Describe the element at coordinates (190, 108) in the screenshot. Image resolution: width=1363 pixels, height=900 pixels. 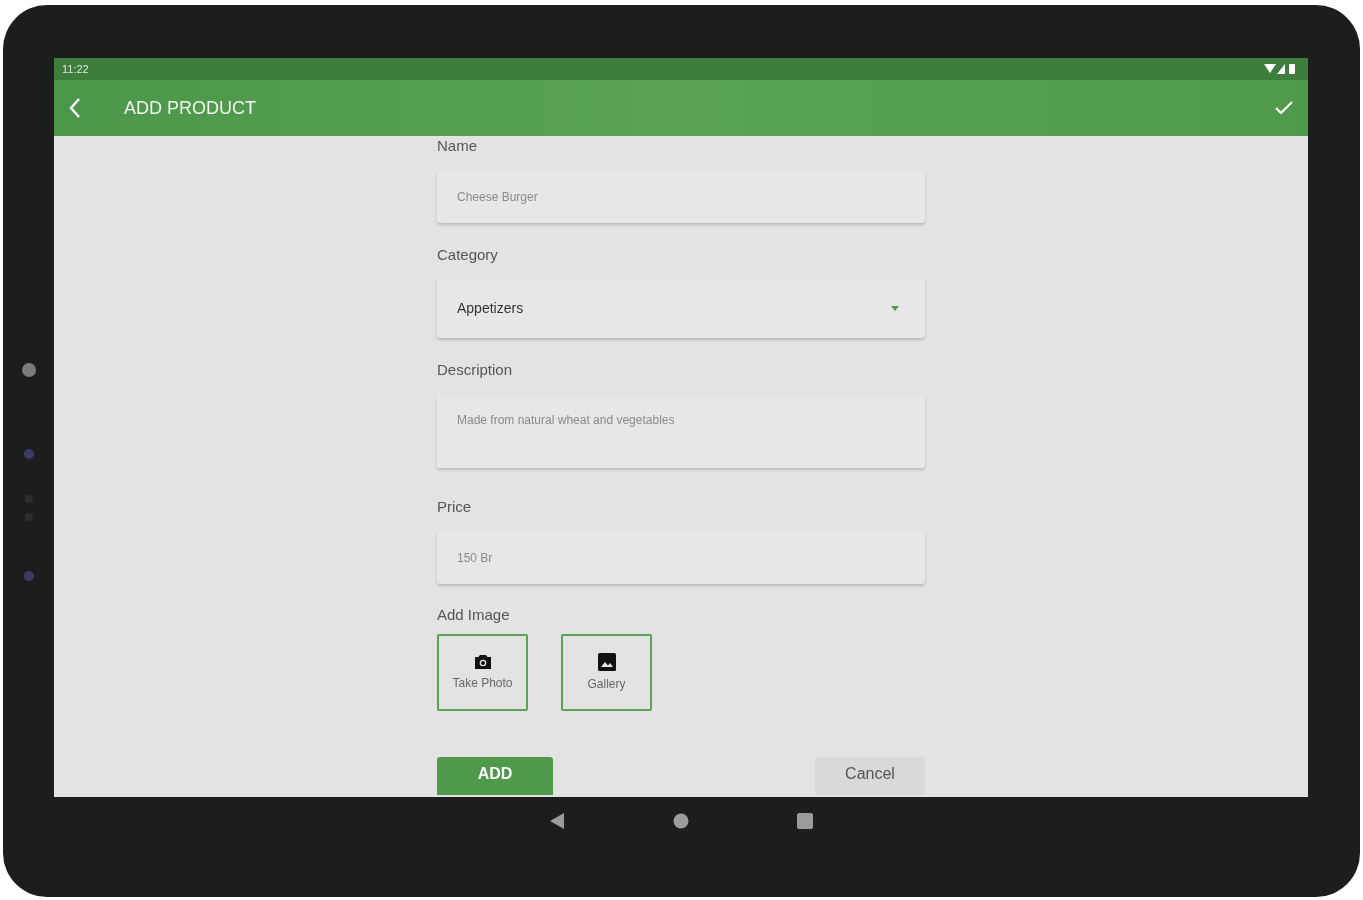
I see `app-bar-title: ADD PRODUCT` at that location.